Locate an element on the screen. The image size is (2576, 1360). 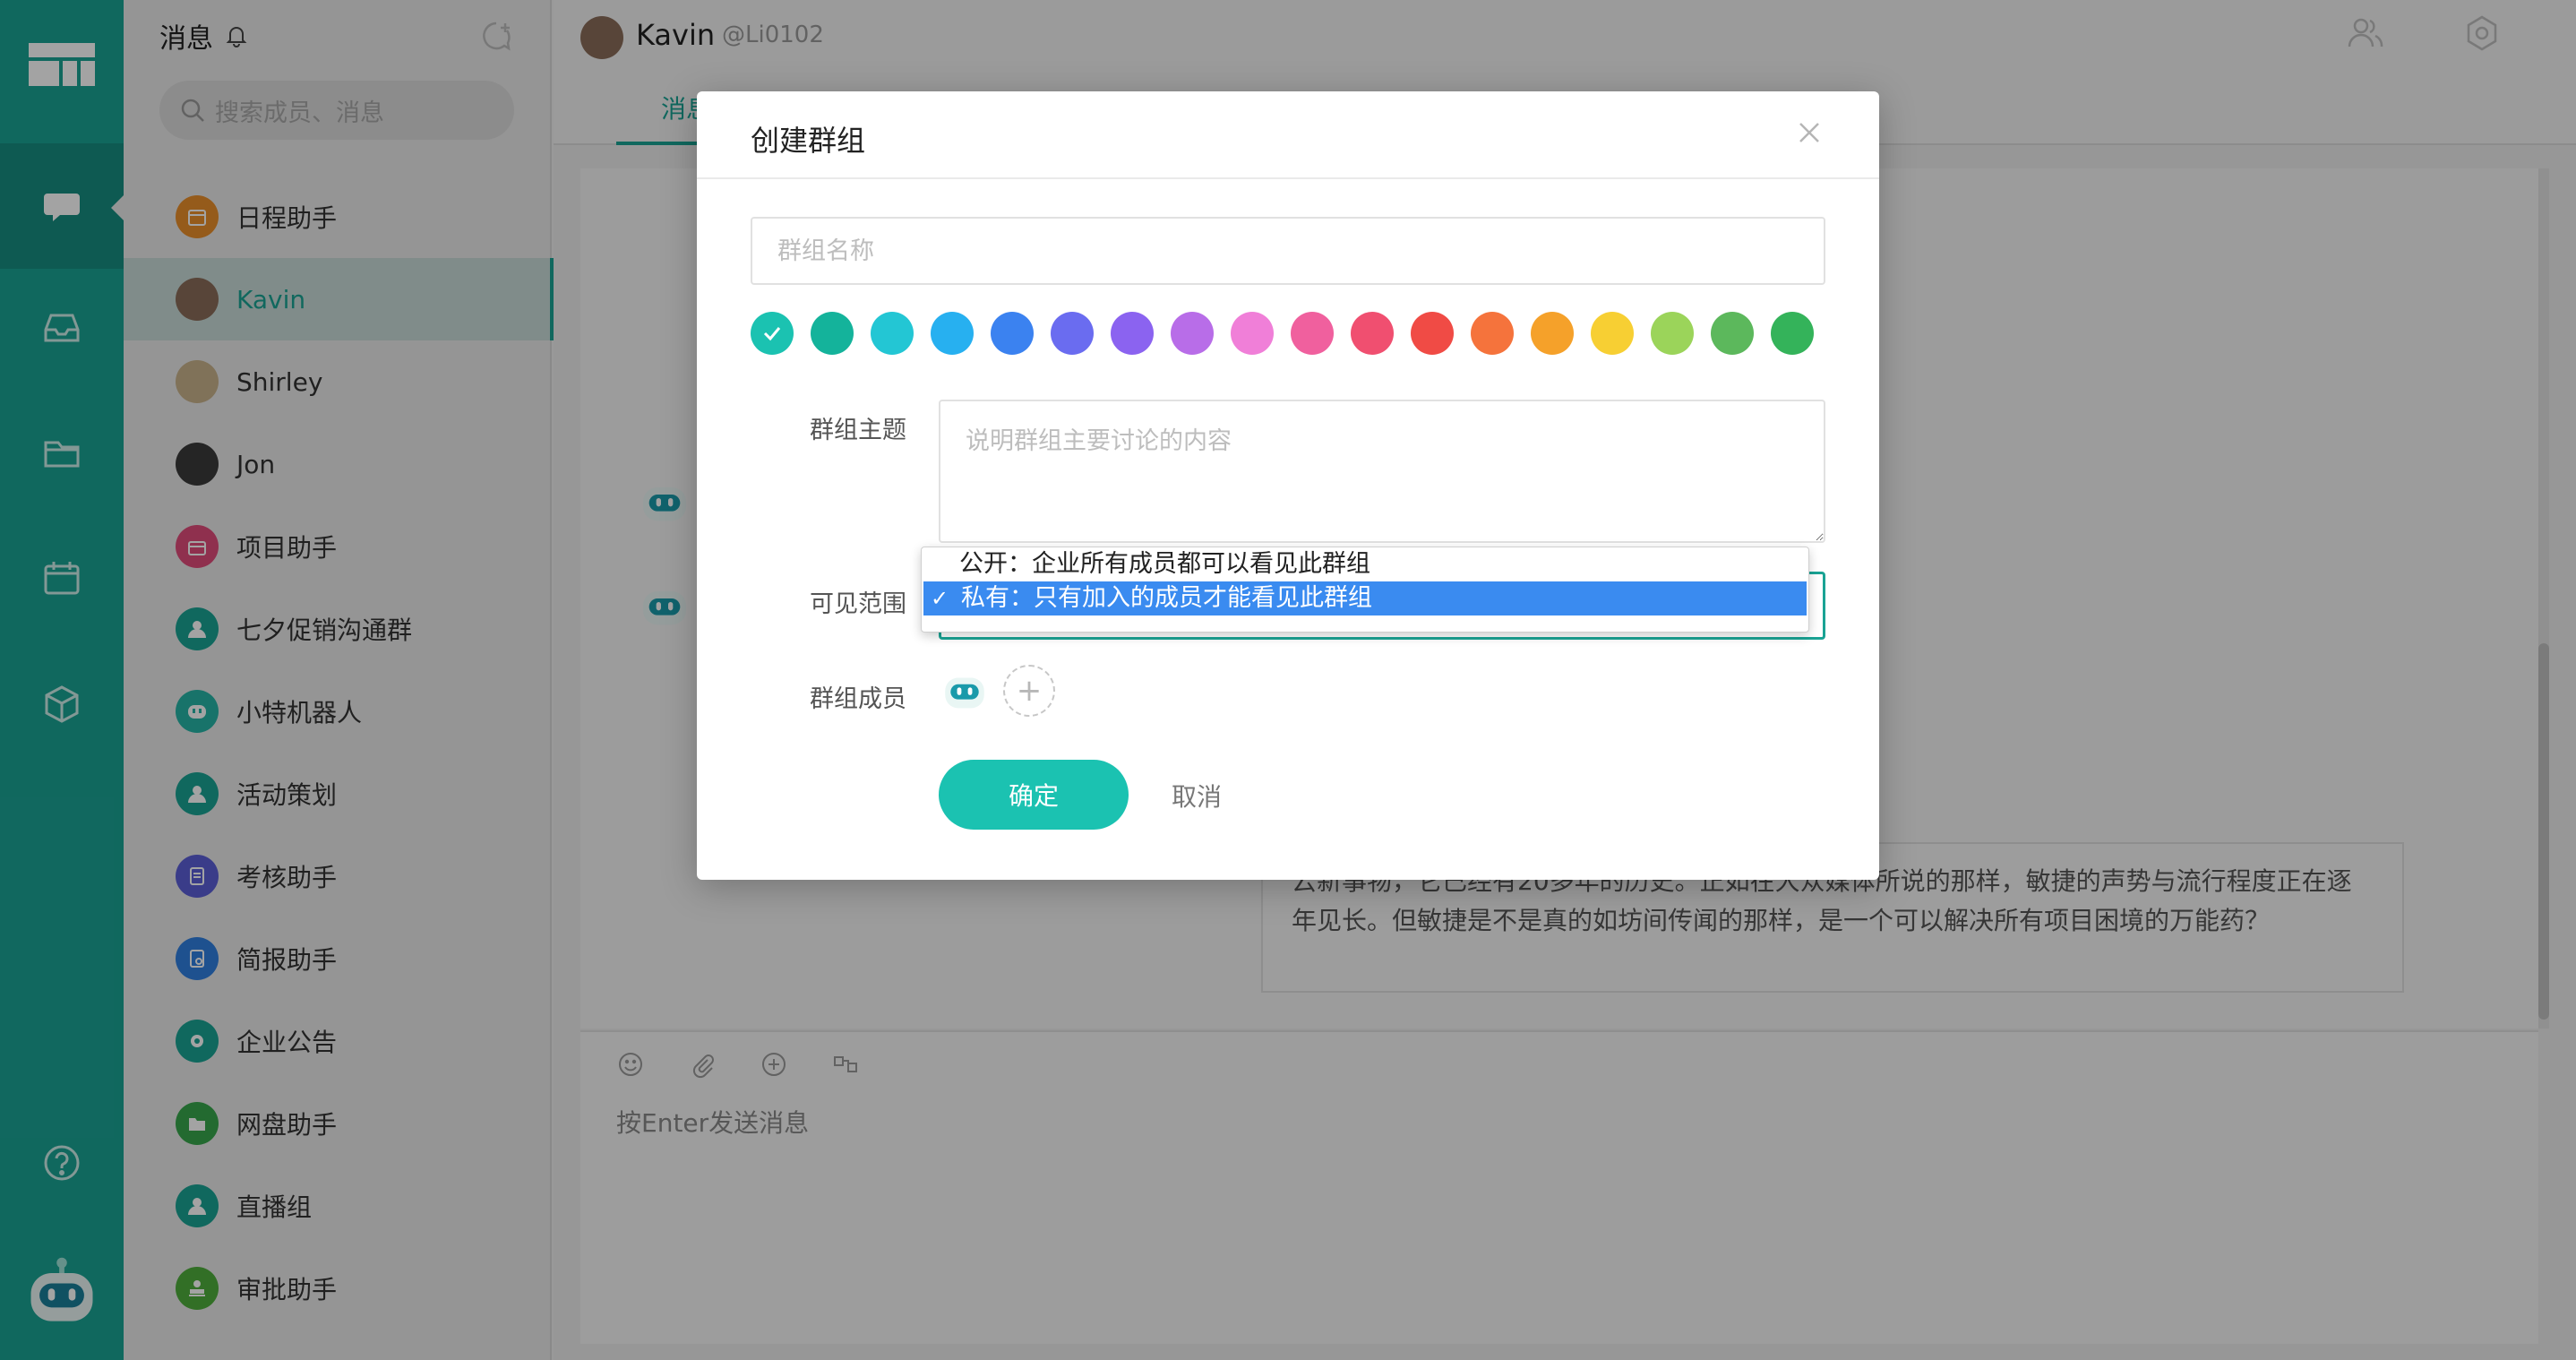
dialog-title: 创建群组 is located at coordinates (808, 141).